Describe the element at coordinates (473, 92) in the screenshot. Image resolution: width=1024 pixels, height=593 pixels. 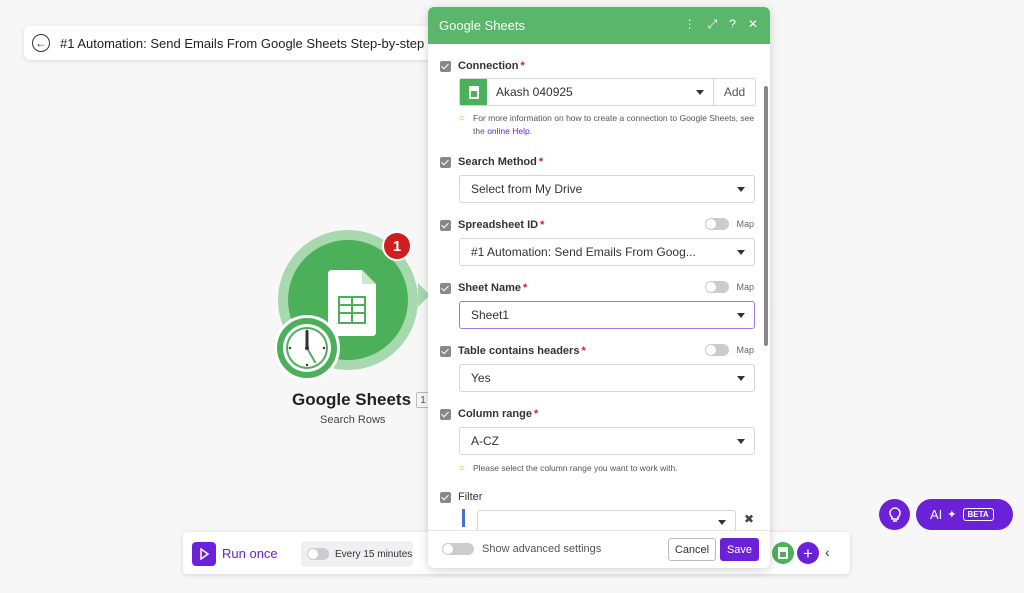
I see `google-sheets-icon` at that location.